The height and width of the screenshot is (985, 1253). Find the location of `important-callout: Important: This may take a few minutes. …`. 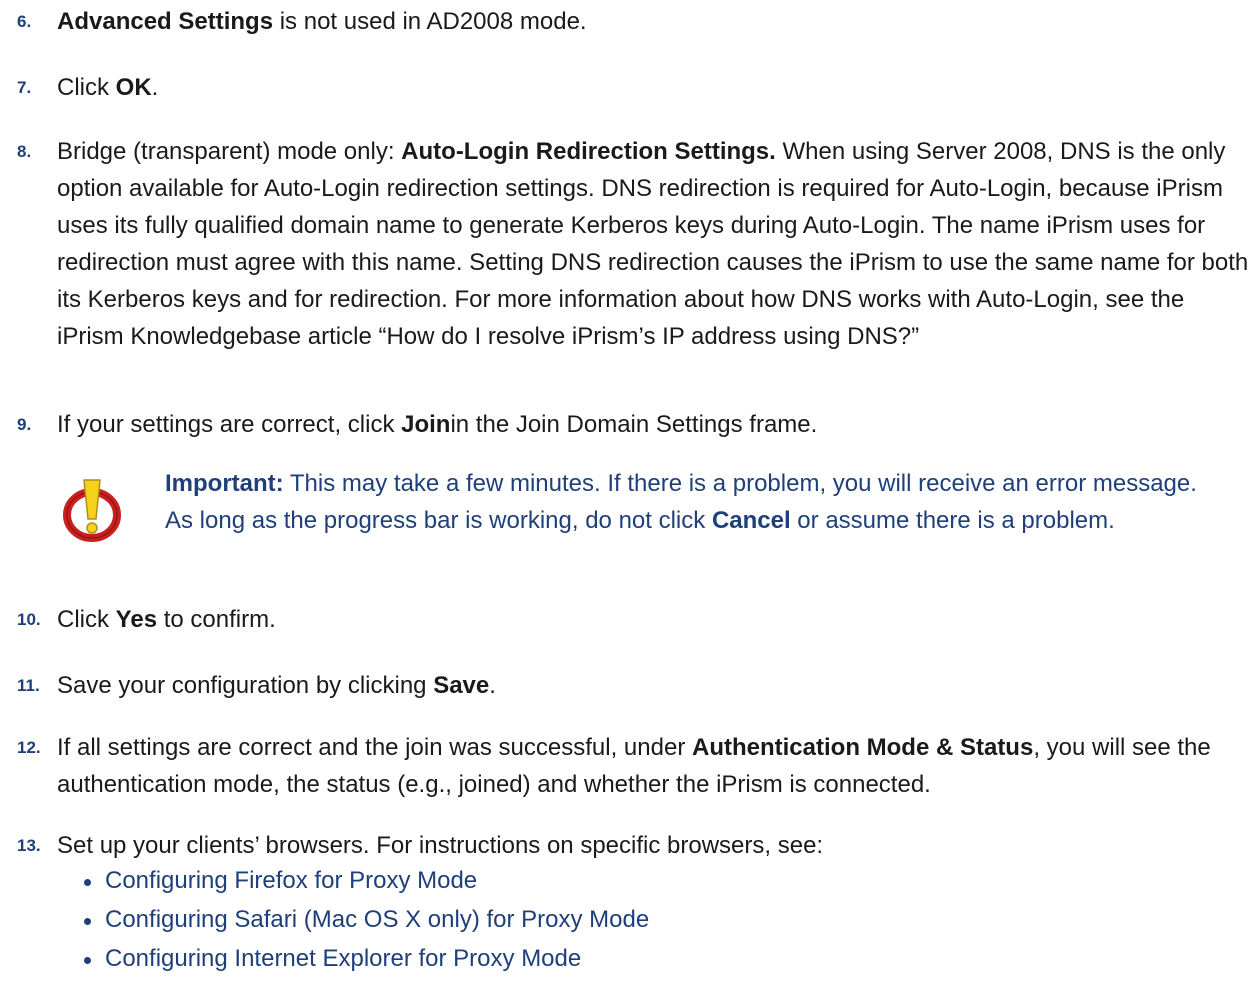

important-callout: Important: This may take a few minutes. … is located at coordinates (632, 520).